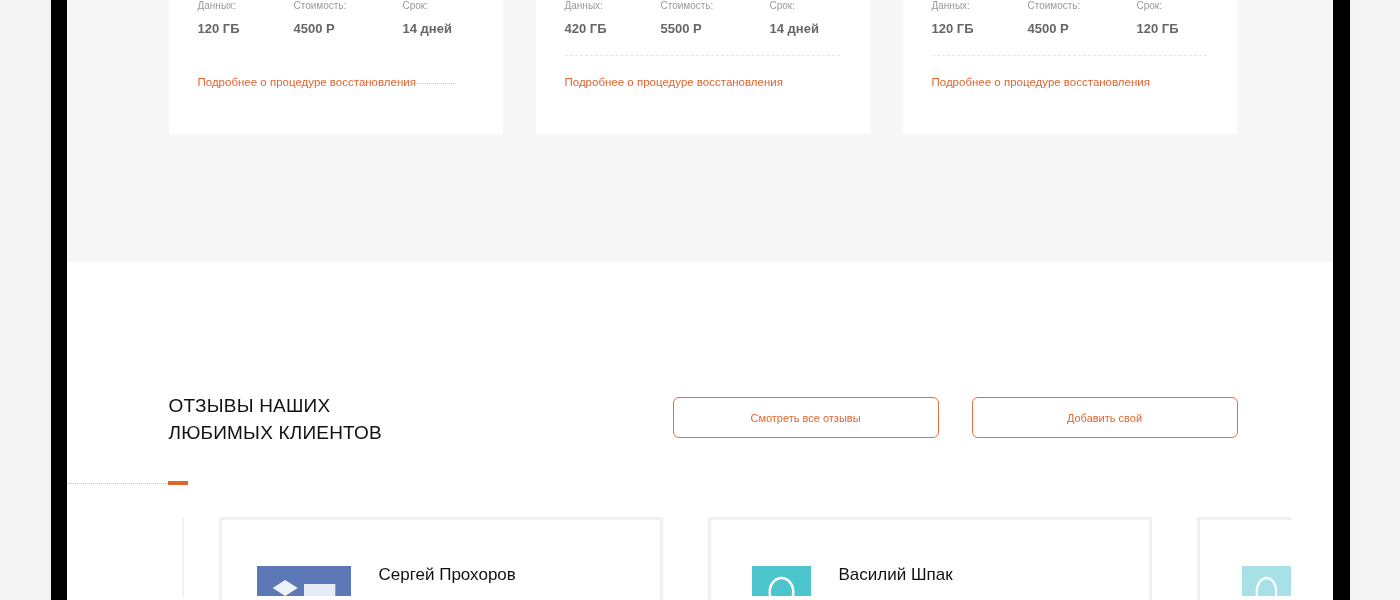  I want to click on outline-button: Добавить свой, so click(1104, 417).